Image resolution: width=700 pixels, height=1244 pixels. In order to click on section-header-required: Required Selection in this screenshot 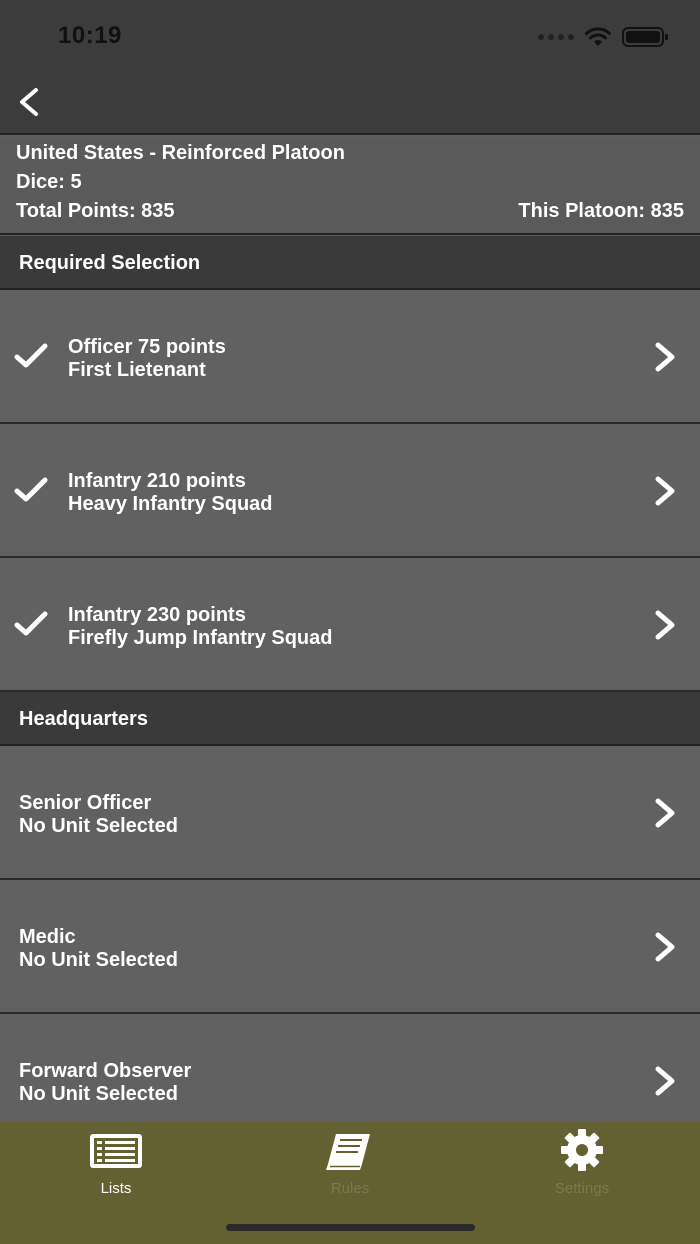, I will do `click(350, 263)`.